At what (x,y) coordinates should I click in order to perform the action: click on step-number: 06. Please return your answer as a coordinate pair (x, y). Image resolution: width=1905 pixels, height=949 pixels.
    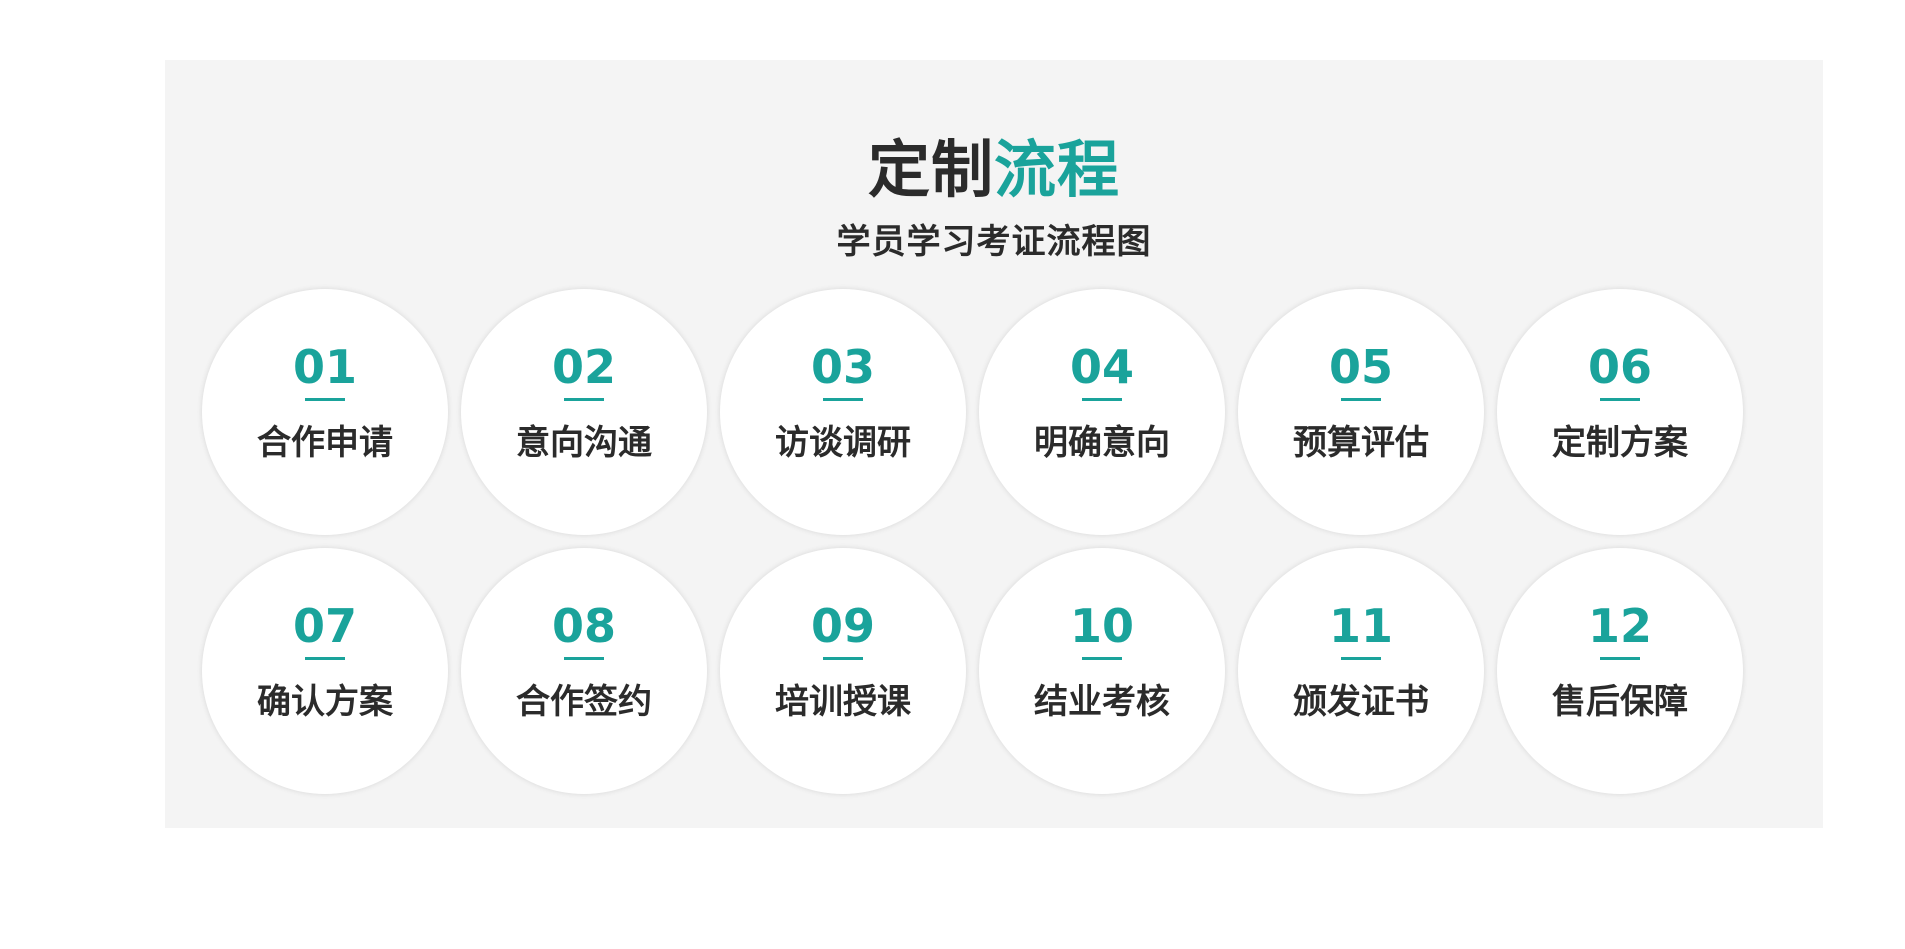
    Looking at the image, I should click on (1619, 367).